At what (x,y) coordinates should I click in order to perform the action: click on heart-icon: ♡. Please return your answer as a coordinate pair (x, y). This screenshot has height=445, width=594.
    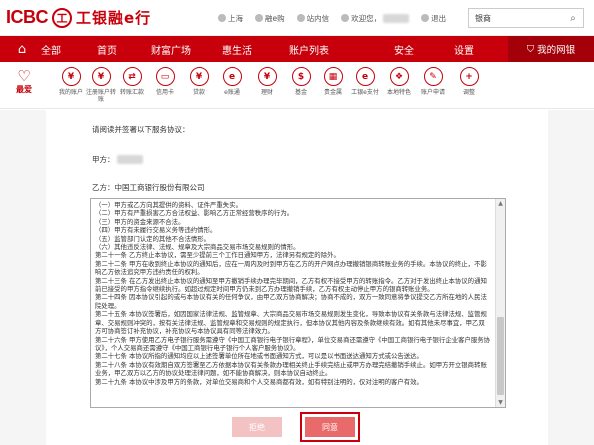
    Looking at the image, I should click on (24, 76).